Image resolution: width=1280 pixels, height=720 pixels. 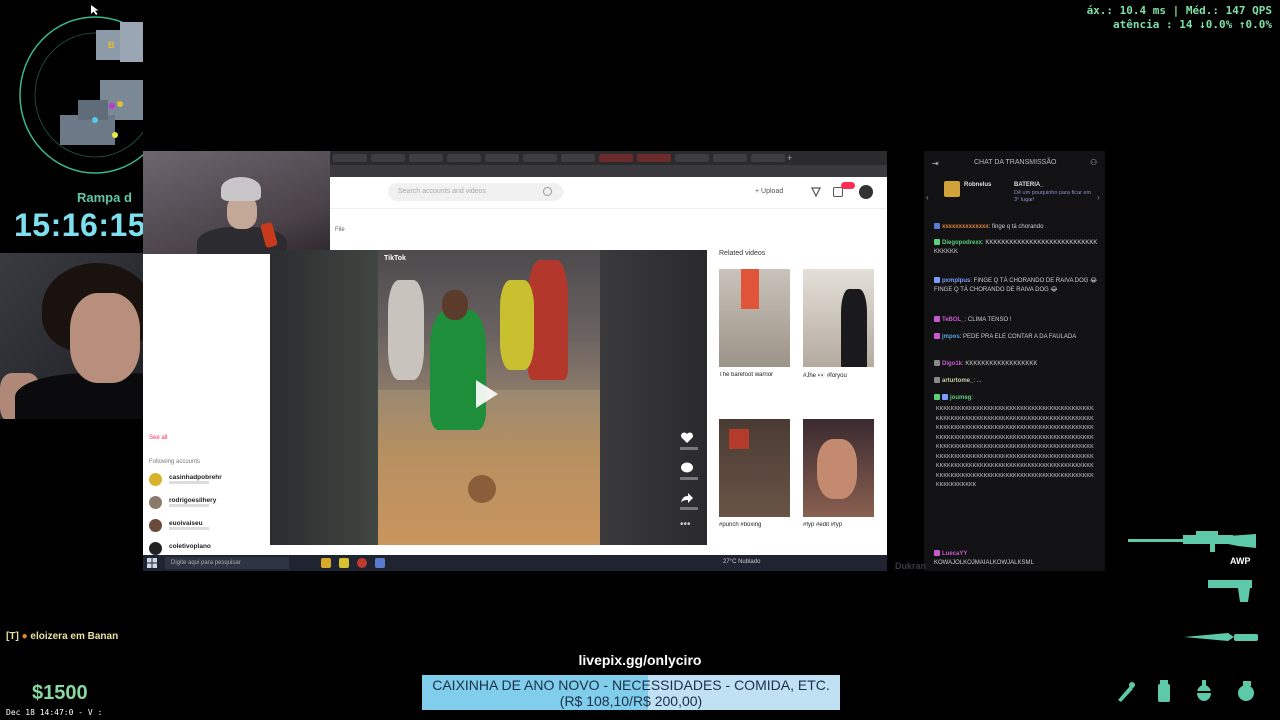 What do you see at coordinates (1098, 197) in the screenshot?
I see `chevron-right-icon: ›` at bounding box center [1098, 197].